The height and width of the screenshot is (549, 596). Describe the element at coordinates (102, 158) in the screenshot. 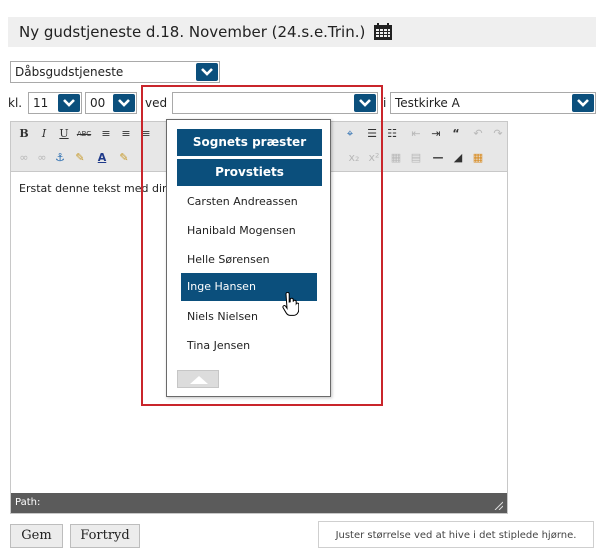

I see `text-color-icon: A` at that location.